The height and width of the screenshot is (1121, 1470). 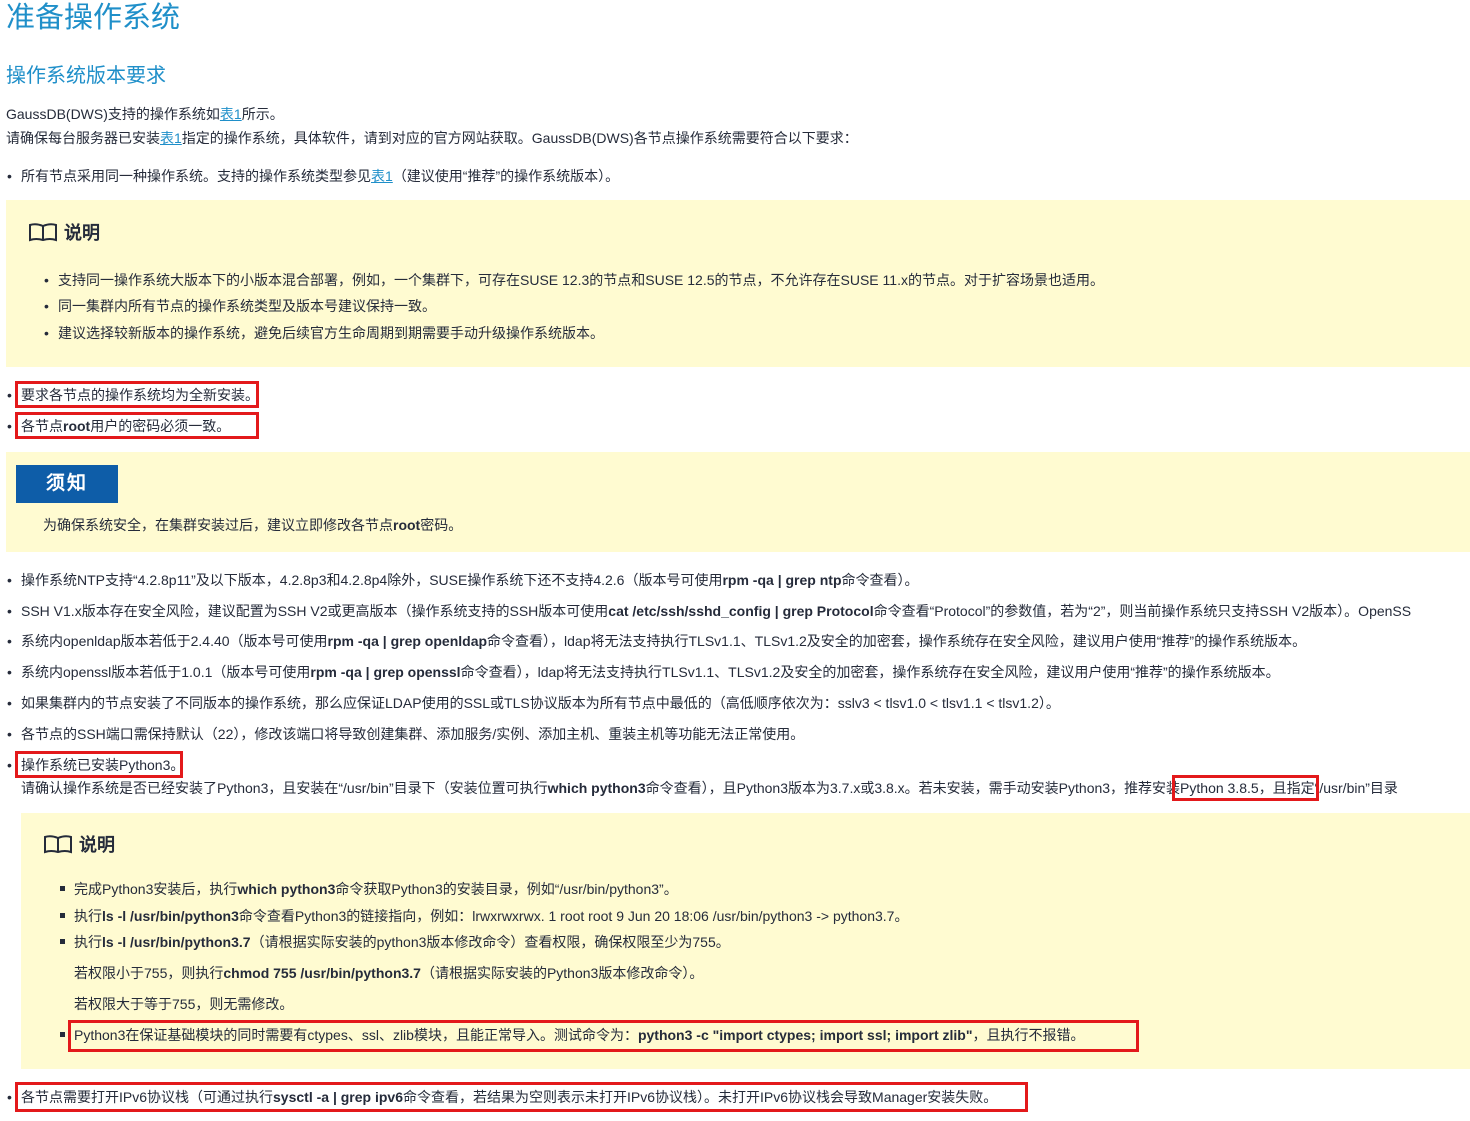 I want to click on note-item: 建议选择较新版本的操作系统，避免后续官方生命周期到期需要手动升级操作系统版本。, so click(x=331, y=333).